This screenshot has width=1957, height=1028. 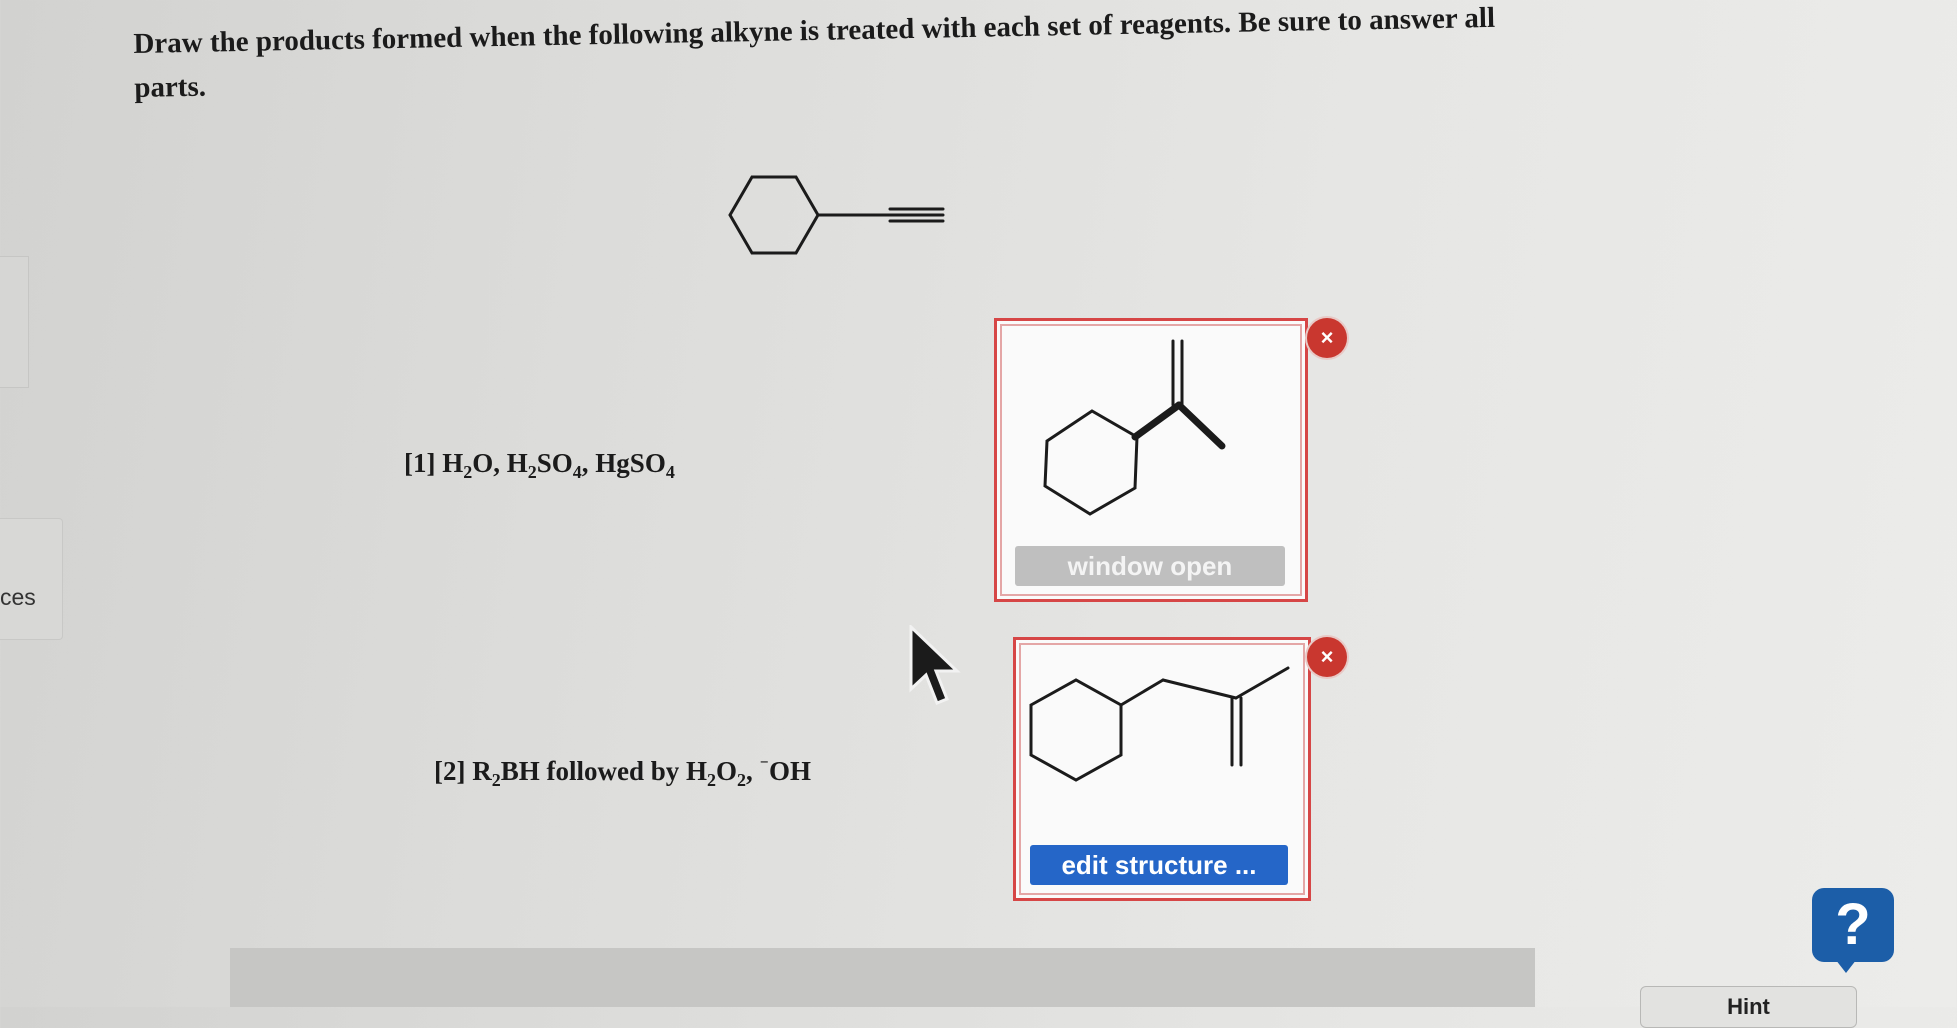 What do you see at coordinates (420, 463) in the screenshot?
I see `part-1-label: [1]` at bounding box center [420, 463].